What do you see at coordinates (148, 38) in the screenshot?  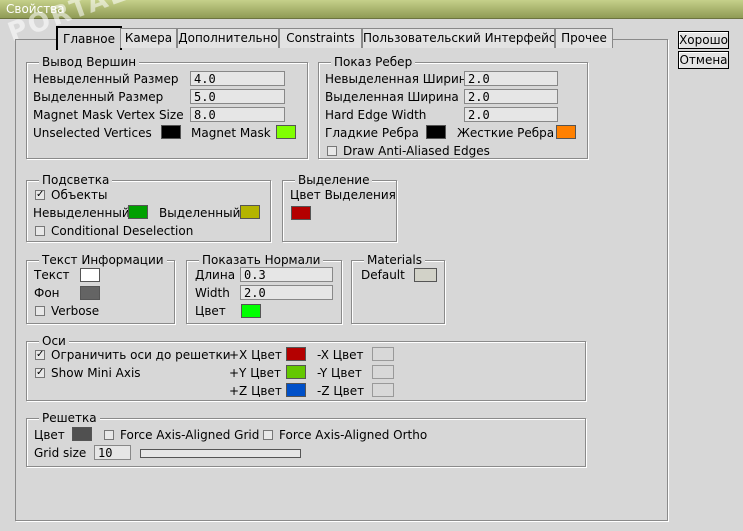 I see `tab-camera: Камера` at bounding box center [148, 38].